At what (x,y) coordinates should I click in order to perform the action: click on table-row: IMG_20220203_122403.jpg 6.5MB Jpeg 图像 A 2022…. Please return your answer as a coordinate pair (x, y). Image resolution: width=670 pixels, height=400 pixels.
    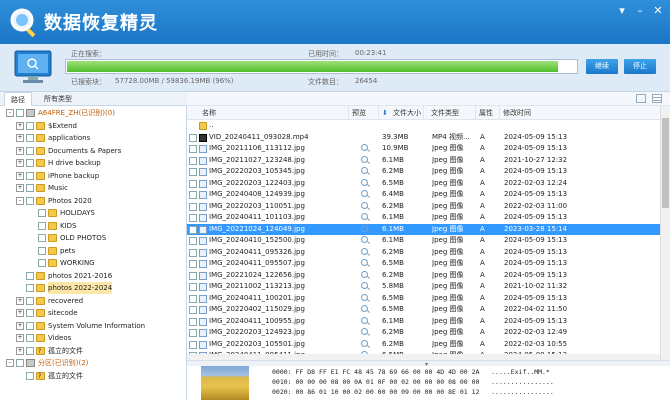
    Looking at the image, I should click on (423, 184).